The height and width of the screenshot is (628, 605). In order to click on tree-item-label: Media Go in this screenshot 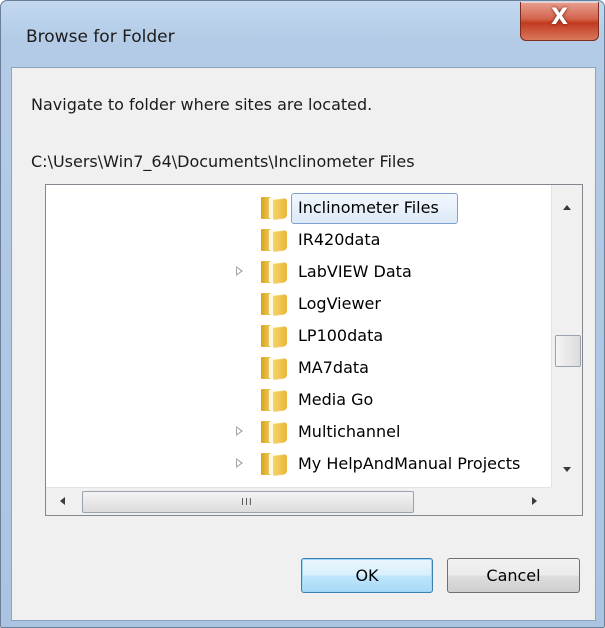, I will do `click(336, 399)`.